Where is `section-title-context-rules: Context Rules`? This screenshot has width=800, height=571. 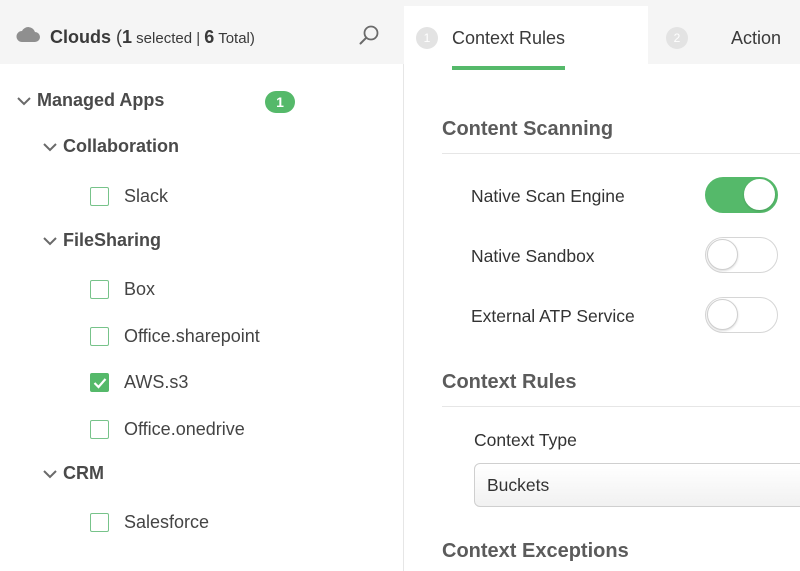 section-title-context-rules: Context Rules is located at coordinates (509, 382).